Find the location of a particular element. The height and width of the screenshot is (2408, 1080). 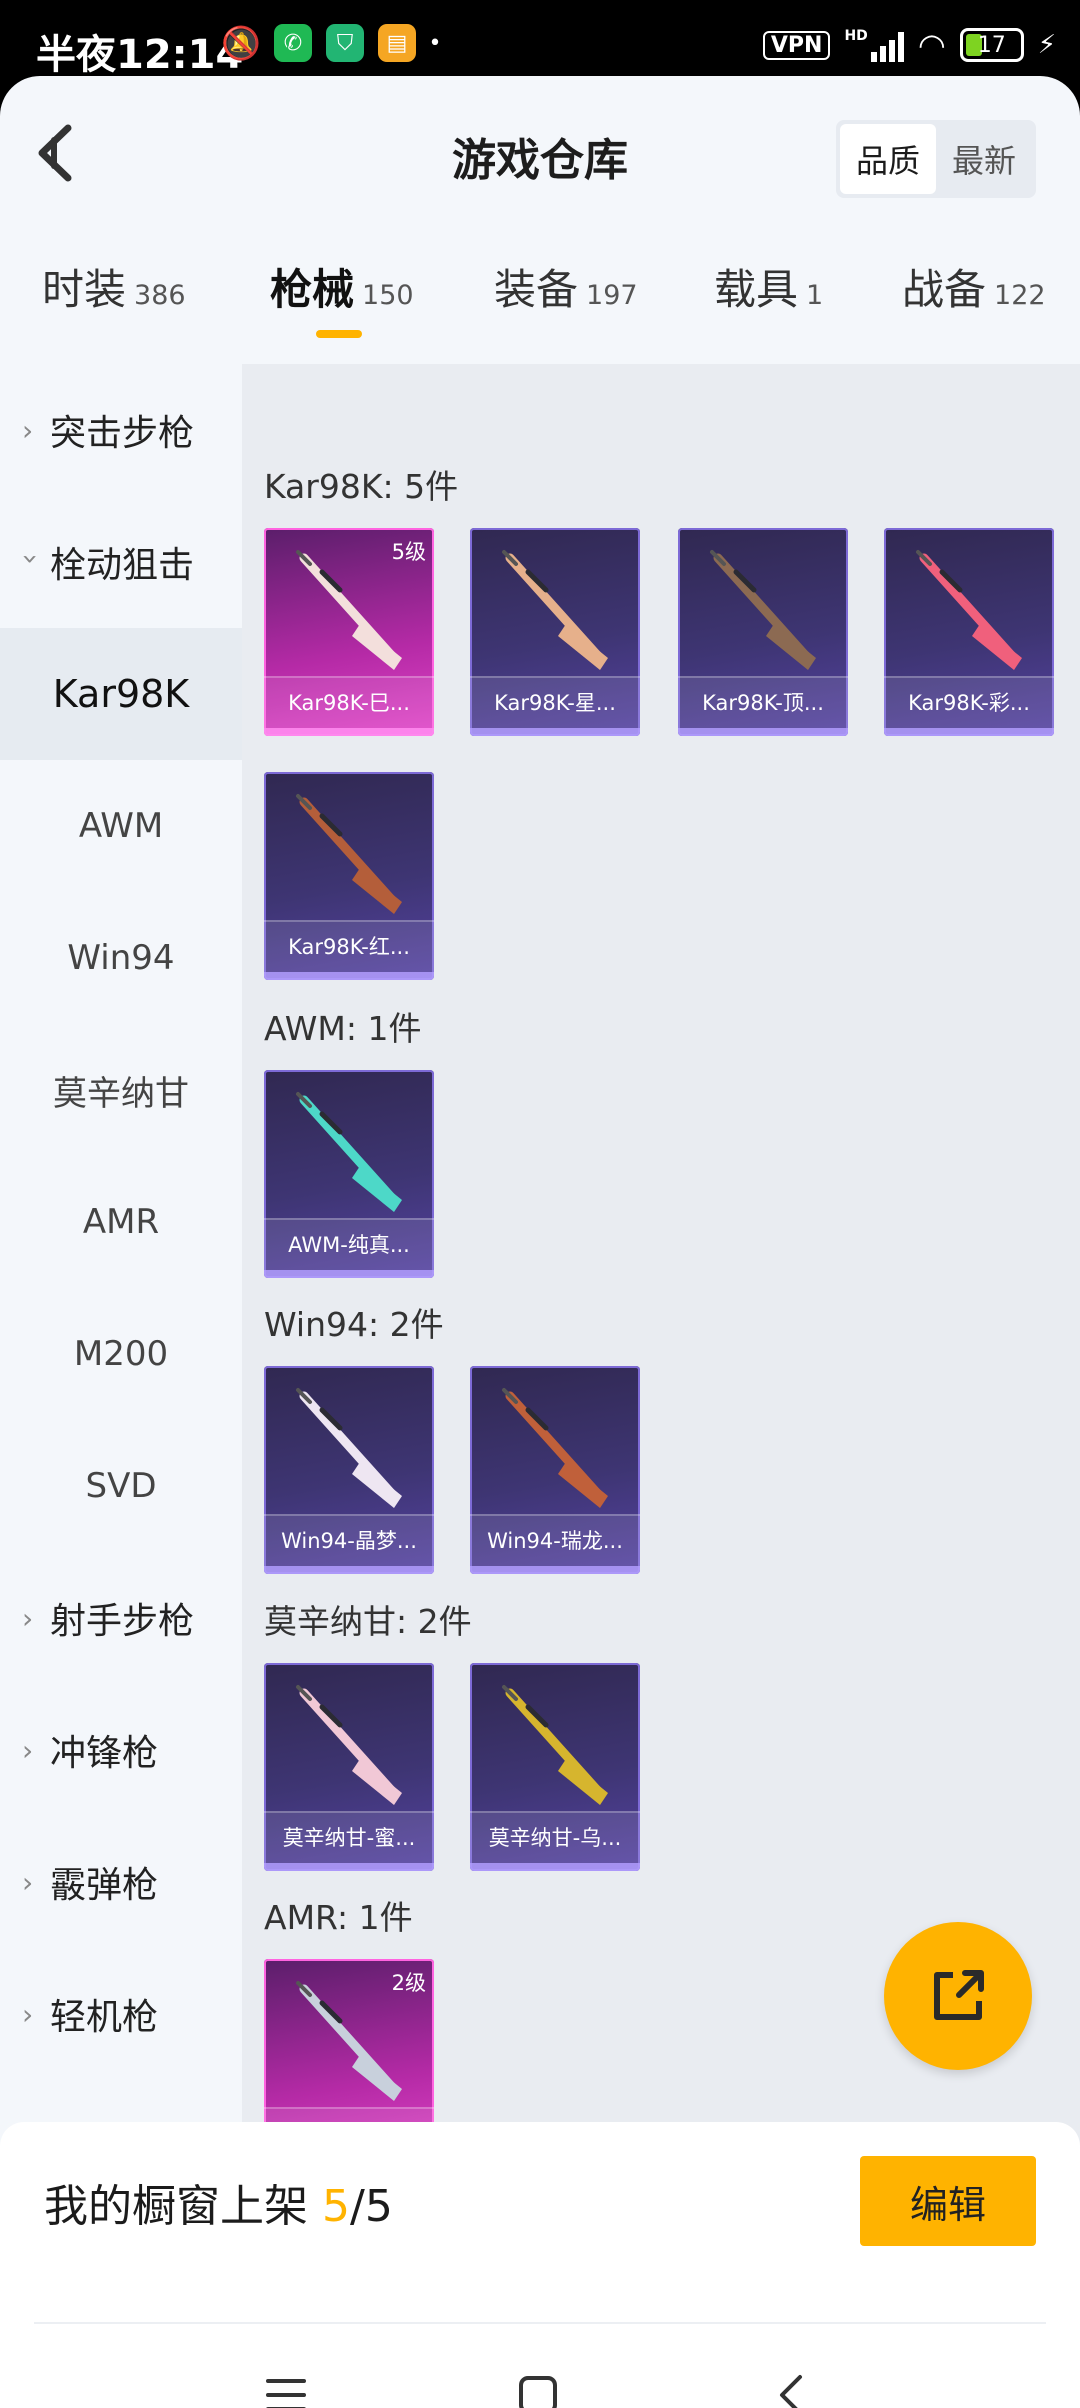

mute-icon: 🔕 is located at coordinates (241, 43).